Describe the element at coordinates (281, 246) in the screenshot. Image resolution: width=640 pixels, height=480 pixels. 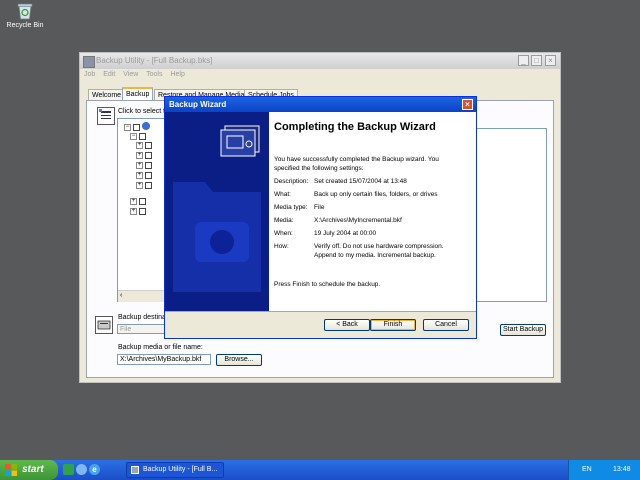
I see `setting-label-how: How:` at that location.